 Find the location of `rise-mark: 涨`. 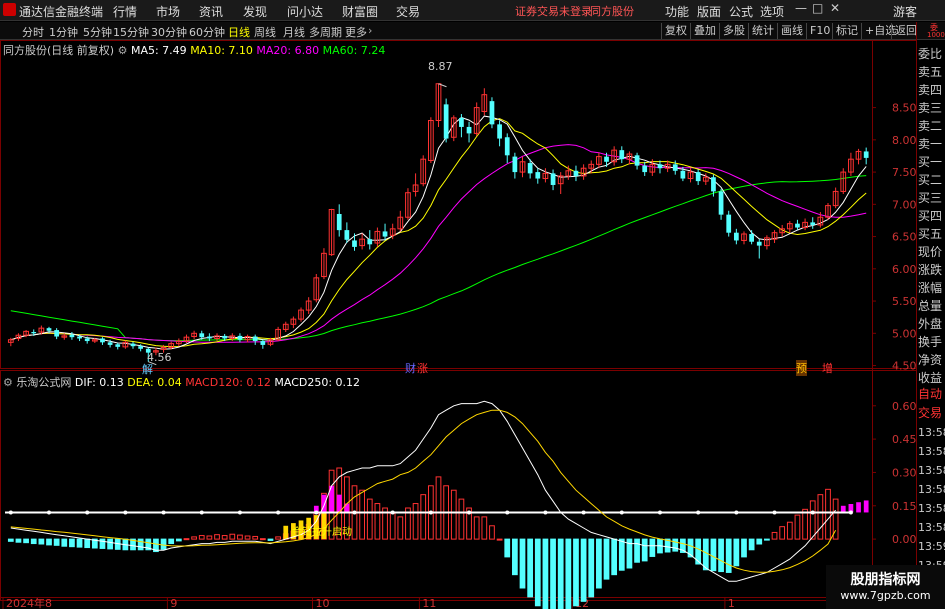

rise-mark: 涨 is located at coordinates (422, 368).